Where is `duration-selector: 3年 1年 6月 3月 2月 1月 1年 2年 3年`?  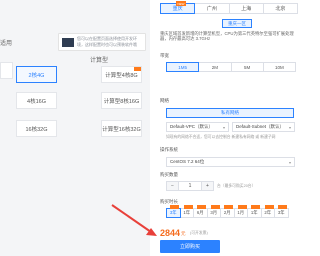
duration-selector: 3年 1年 6月 3月 2月 1月 1年 2年 3年 is located at coordinates (233, 211).